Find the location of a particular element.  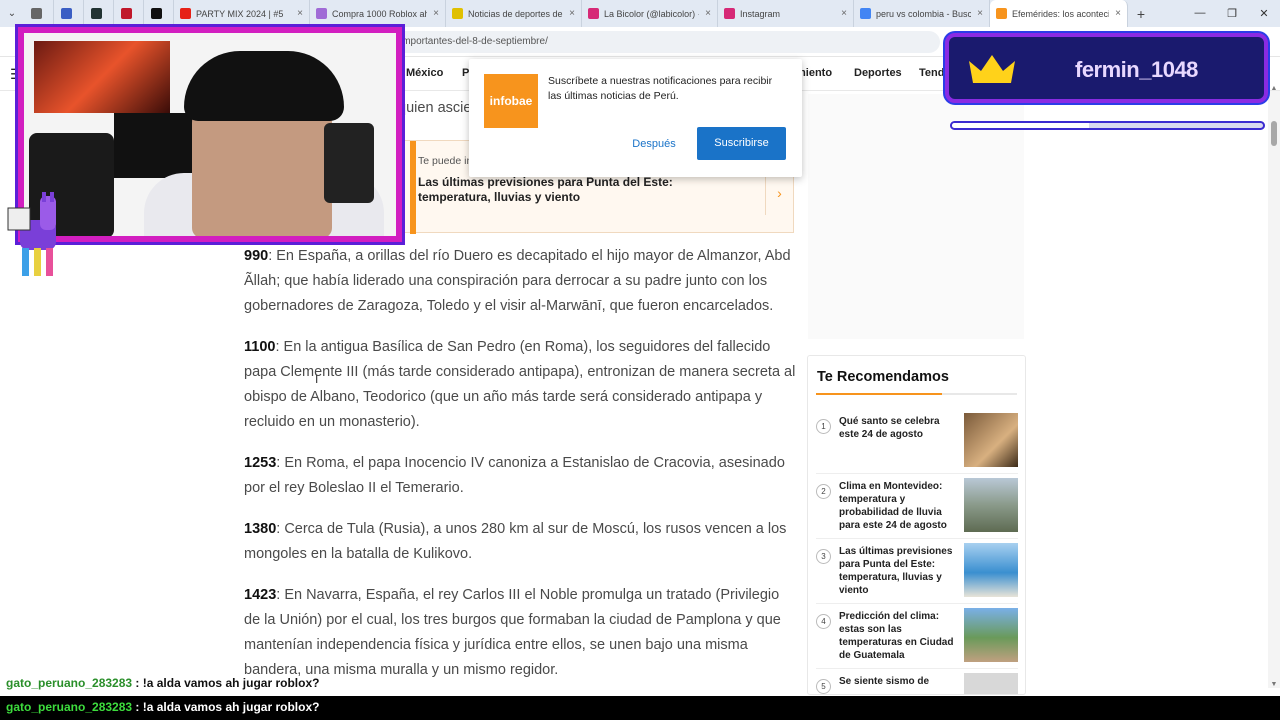

scroll-down-icon: ▼ is located at coordinates (1274, 684).